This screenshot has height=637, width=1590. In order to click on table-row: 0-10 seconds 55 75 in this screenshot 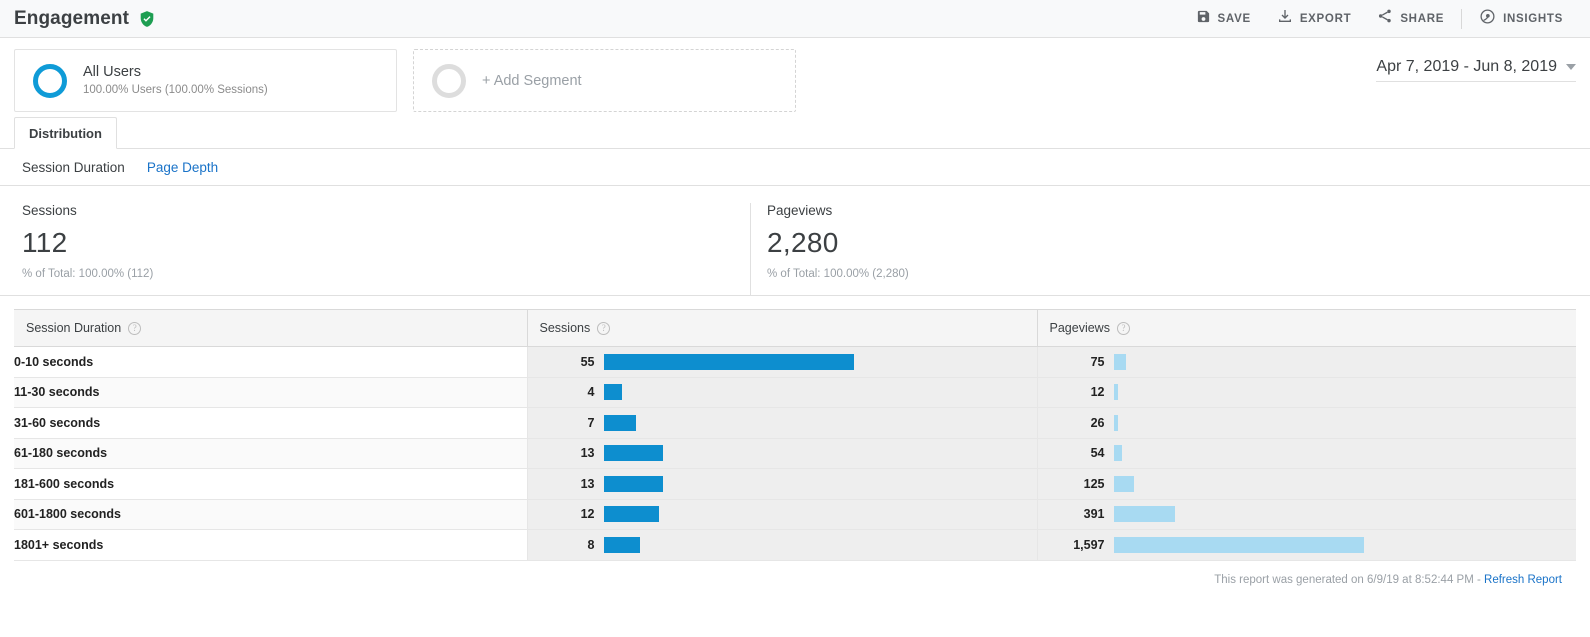, I will do `click(795, 362)`.